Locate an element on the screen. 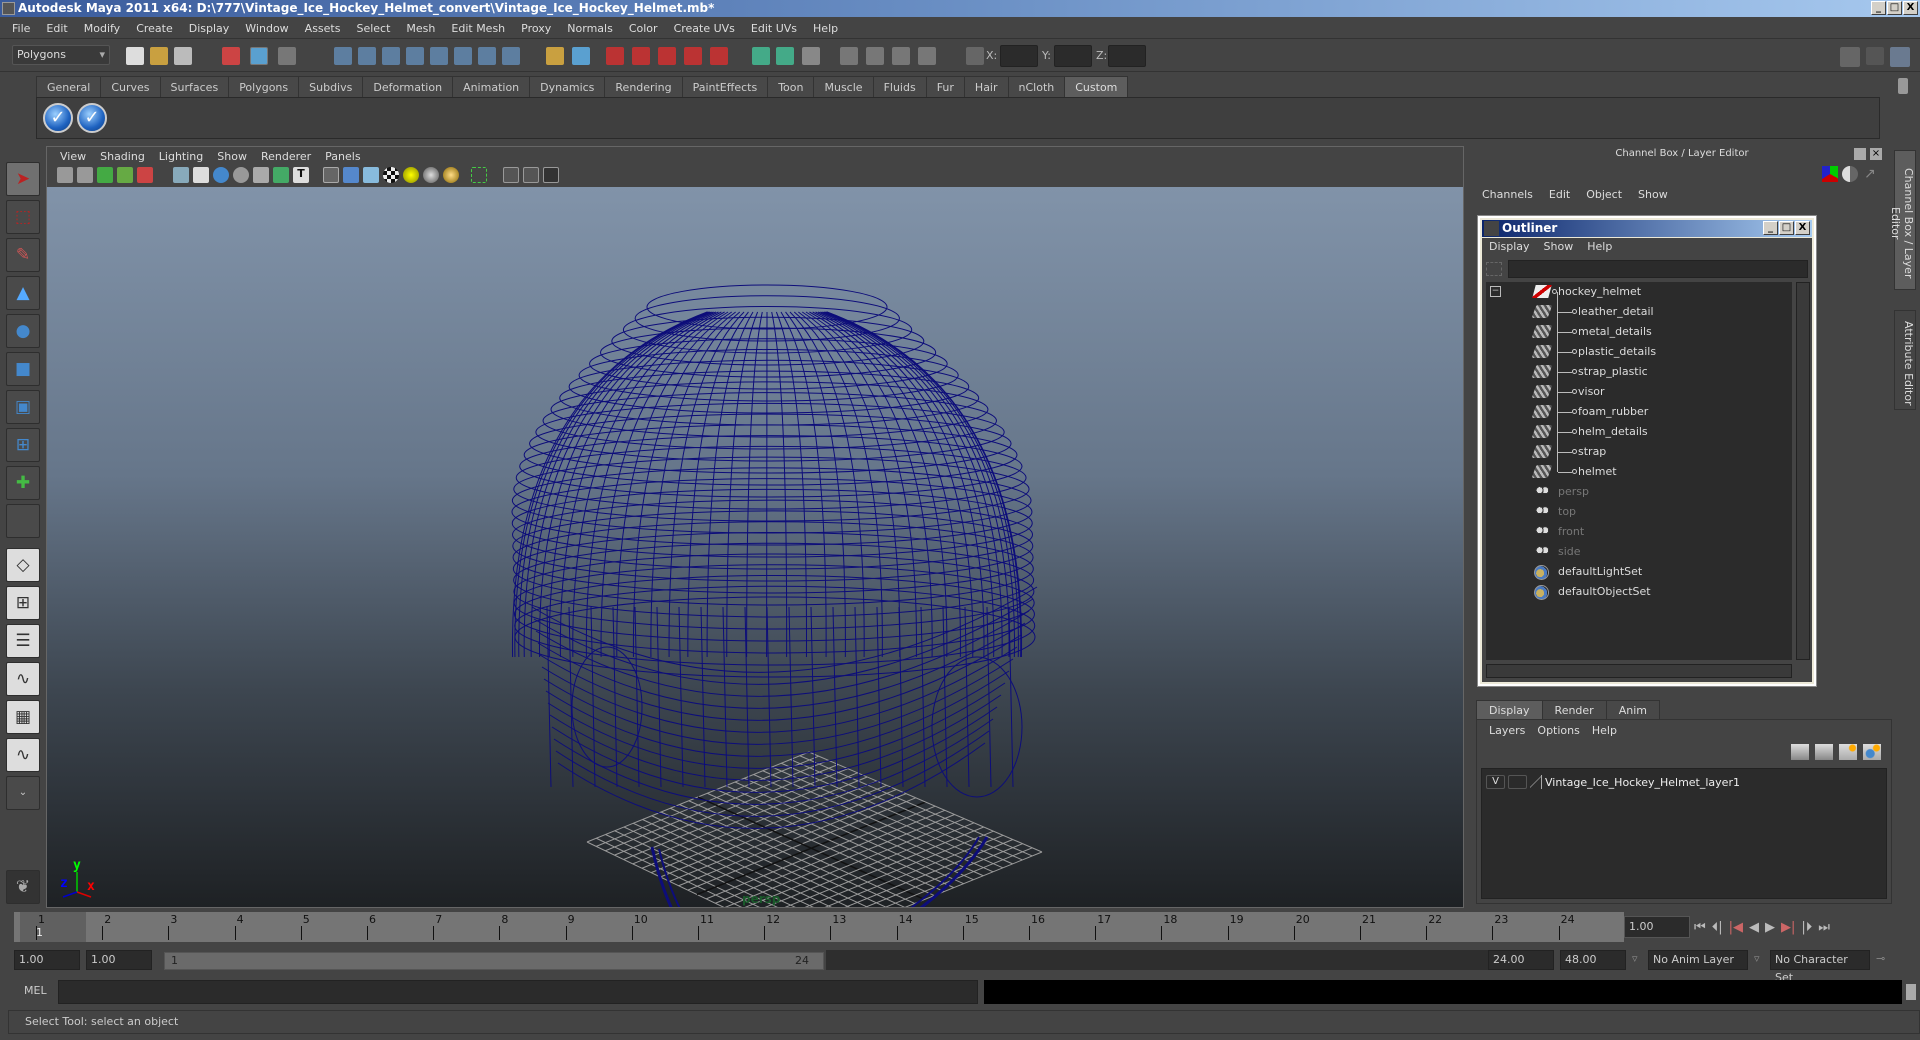 Image resolution: width=1920 pixels, height=1040 pixels. outliner-item: helmet is located at coordinates (1636, 472).